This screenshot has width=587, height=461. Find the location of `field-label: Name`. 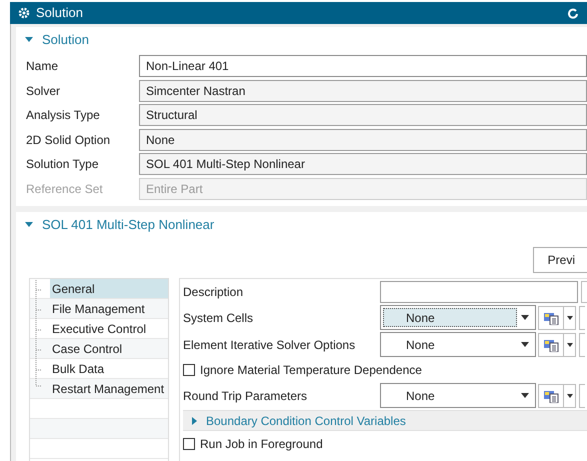

field-label: Name is located at coordinates (43, 67).